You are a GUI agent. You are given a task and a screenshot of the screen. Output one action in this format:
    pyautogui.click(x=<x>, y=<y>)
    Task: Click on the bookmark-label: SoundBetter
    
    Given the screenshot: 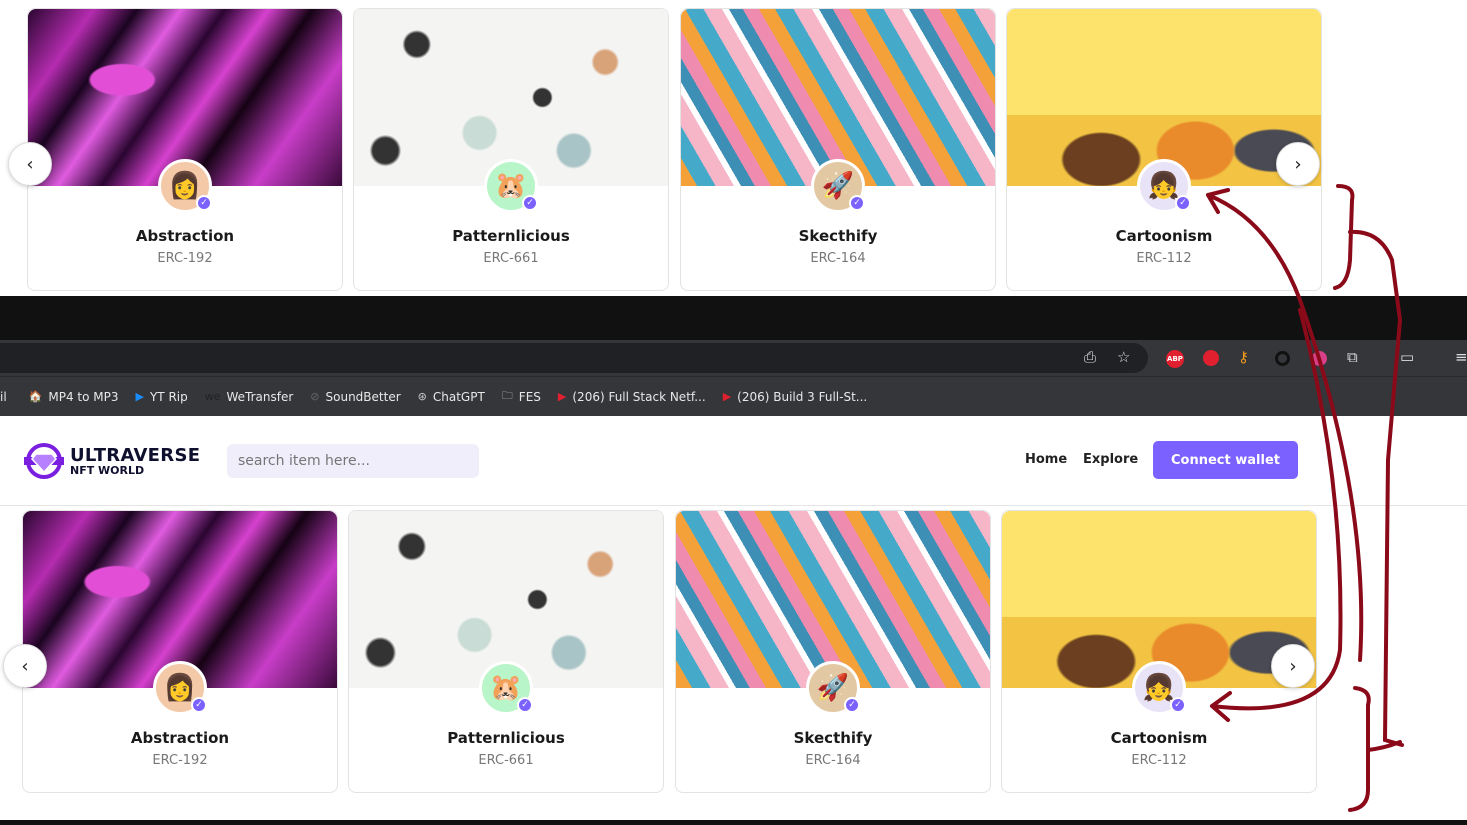 What is the action you would take?
    pyautogui.click(x=363, y=396)
    